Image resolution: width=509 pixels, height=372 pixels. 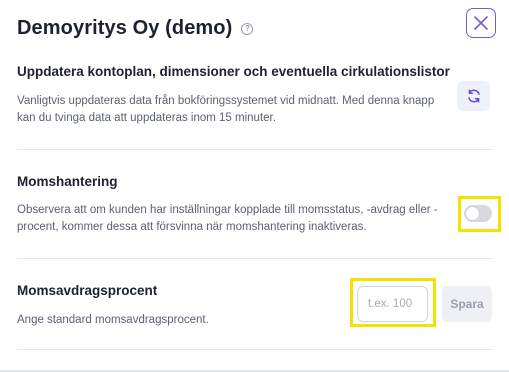 I want to click on refresh-button, so click(x=473, y=96).